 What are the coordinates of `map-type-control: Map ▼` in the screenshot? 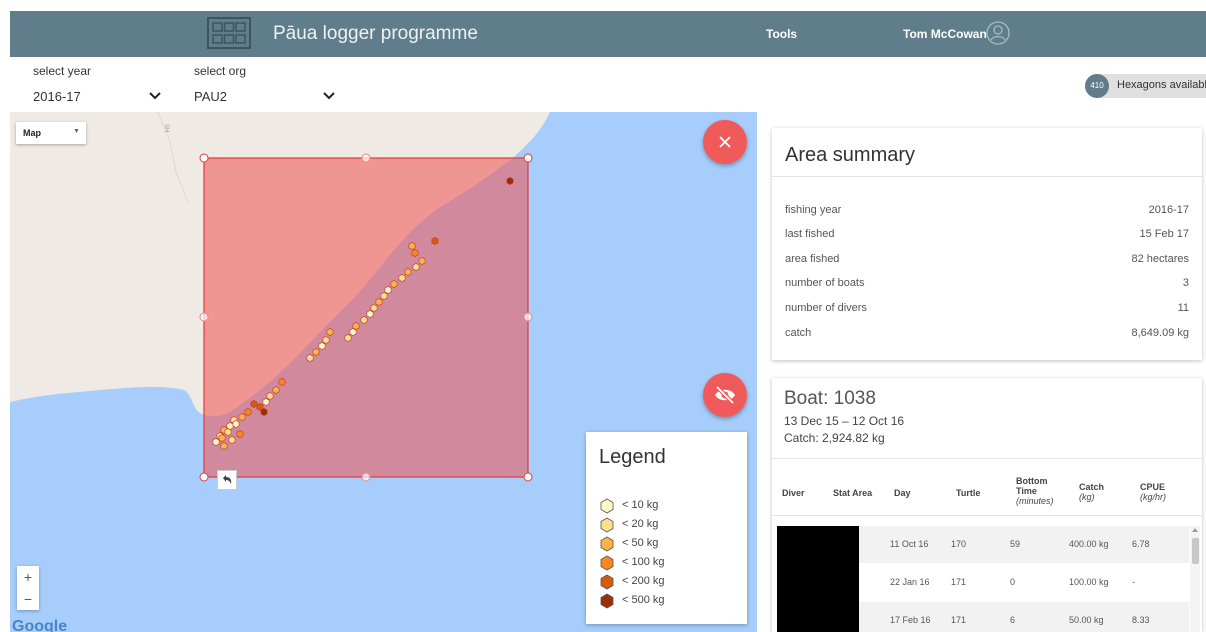 It's located at (51, 133).